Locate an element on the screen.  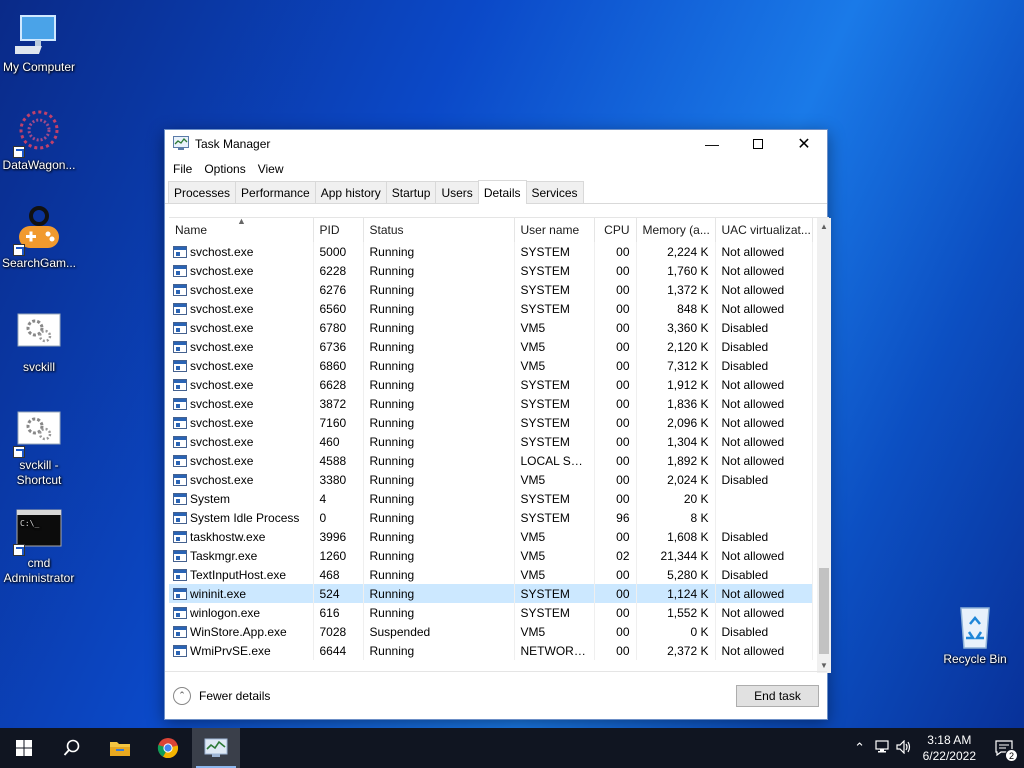
end-task-button: End task is located at coordinates (777, 695).